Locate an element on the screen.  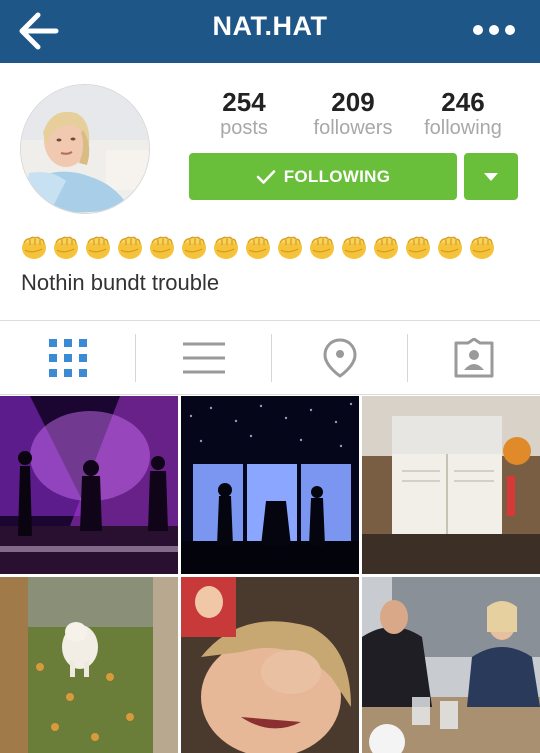
more-options-button is located at coordinates (494, 30).